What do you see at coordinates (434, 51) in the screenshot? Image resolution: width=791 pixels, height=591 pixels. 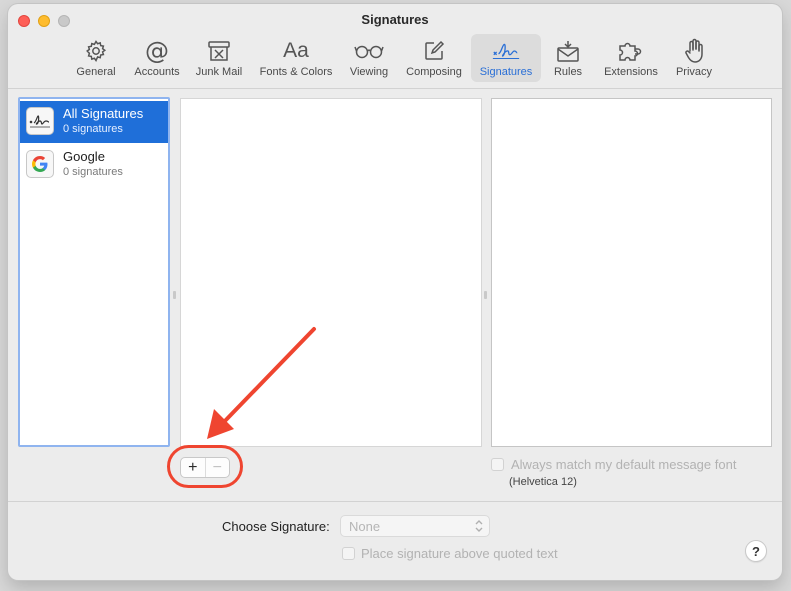 I see `compose-icon` at bounding box center [434, 51].